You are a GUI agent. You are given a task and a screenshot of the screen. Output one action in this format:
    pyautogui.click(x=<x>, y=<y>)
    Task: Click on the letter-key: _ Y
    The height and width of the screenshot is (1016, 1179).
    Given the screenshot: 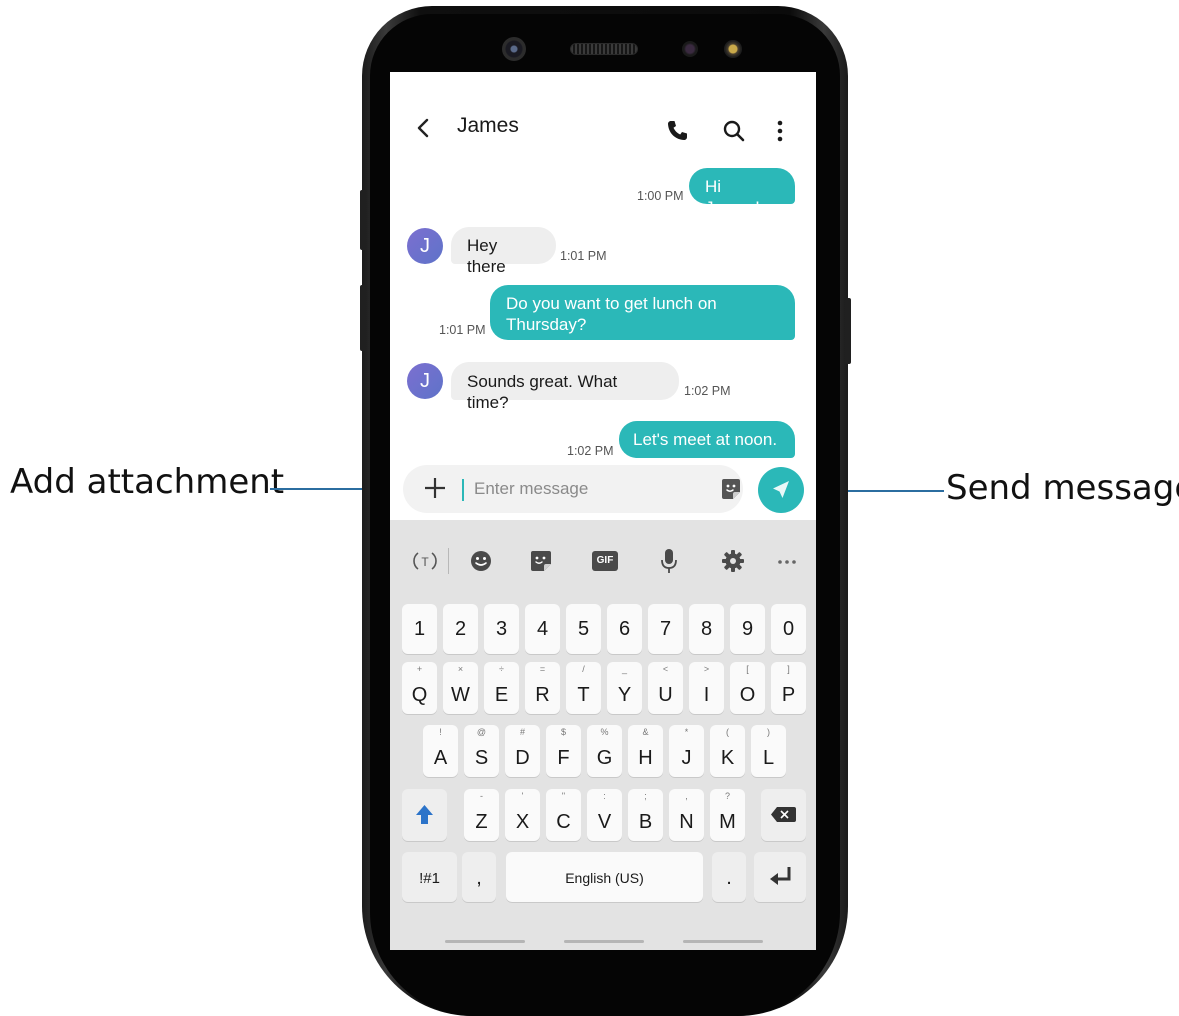 What is the action you would take?
    pyautogui.click(x=624, y=688)
    